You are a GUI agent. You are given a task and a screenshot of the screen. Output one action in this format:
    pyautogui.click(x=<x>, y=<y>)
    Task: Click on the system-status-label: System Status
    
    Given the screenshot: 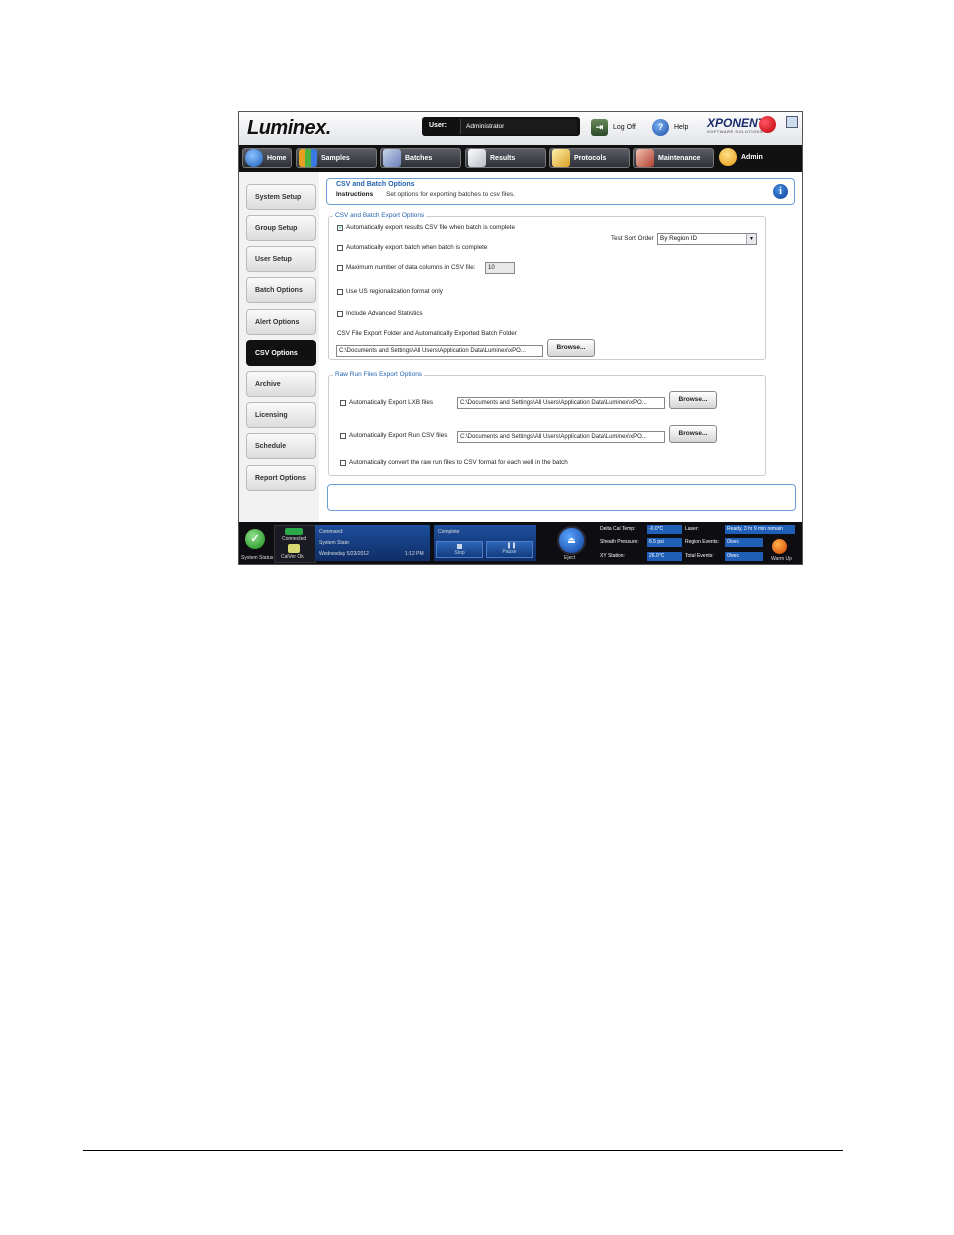 What is the action you would take?
    pyautogui.click(x=257, y=558)
    